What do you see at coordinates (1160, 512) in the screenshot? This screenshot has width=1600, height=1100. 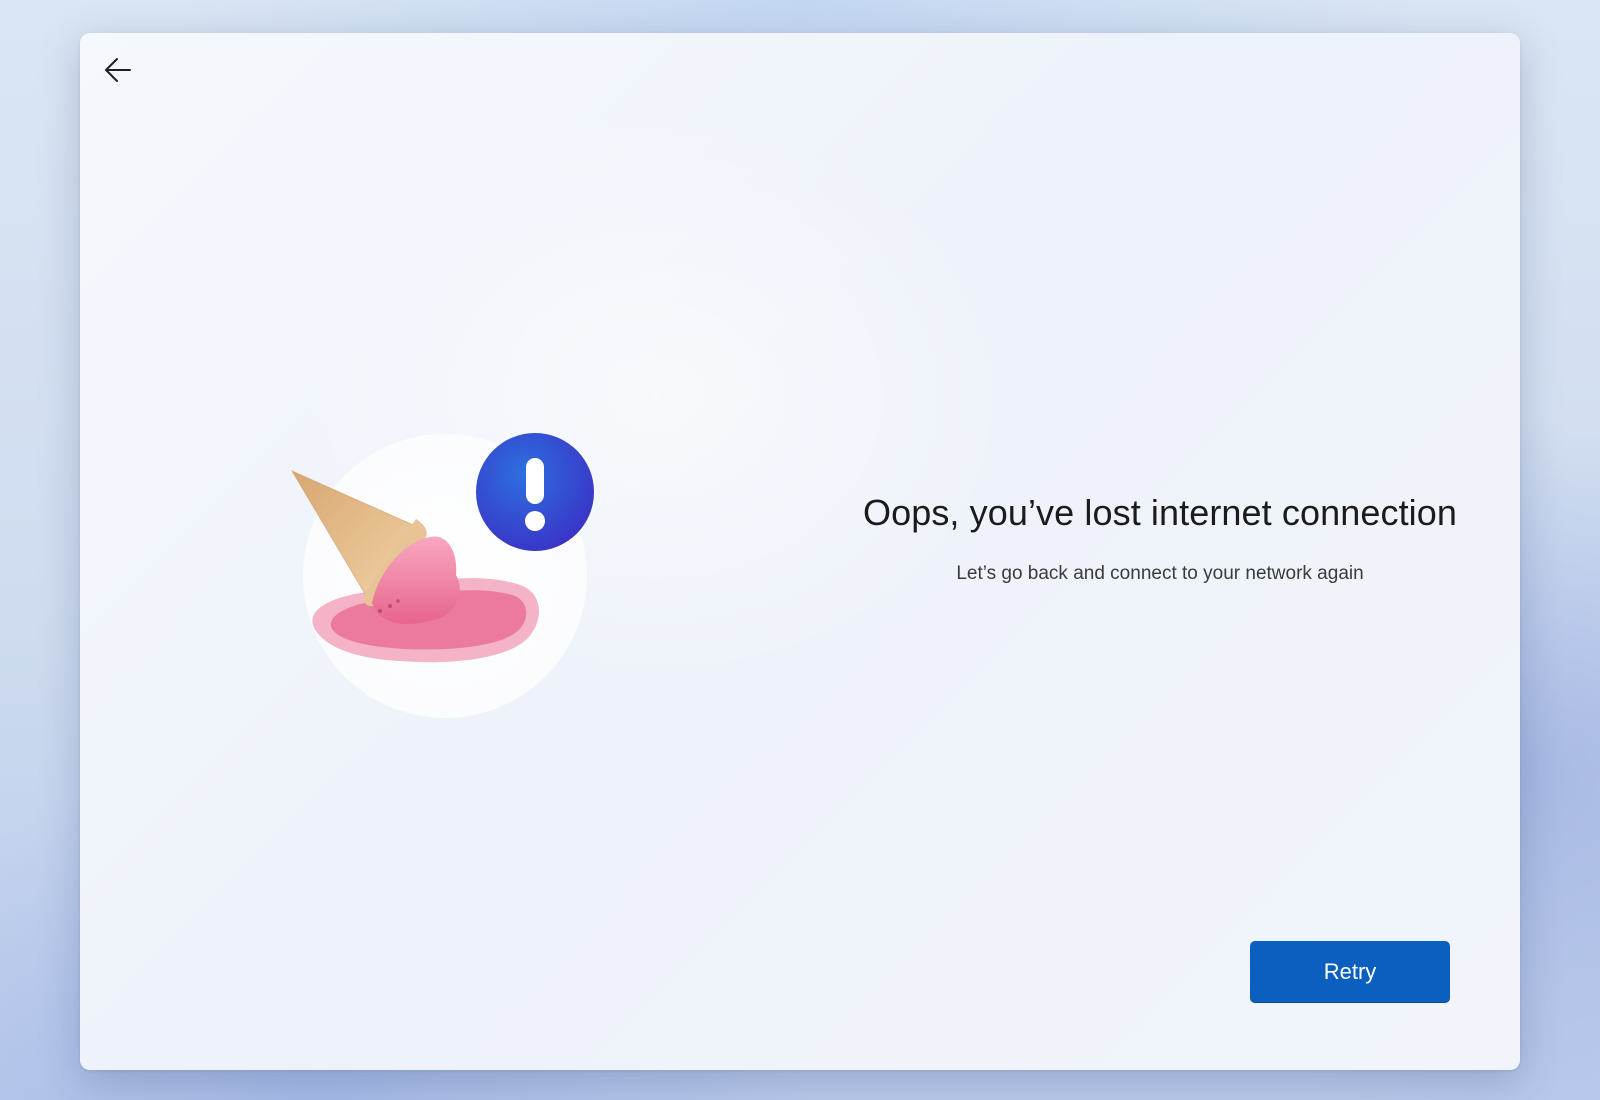 I see `page-title: Oops, you’ve lost internet connection` at bounding box center [1160, 512].